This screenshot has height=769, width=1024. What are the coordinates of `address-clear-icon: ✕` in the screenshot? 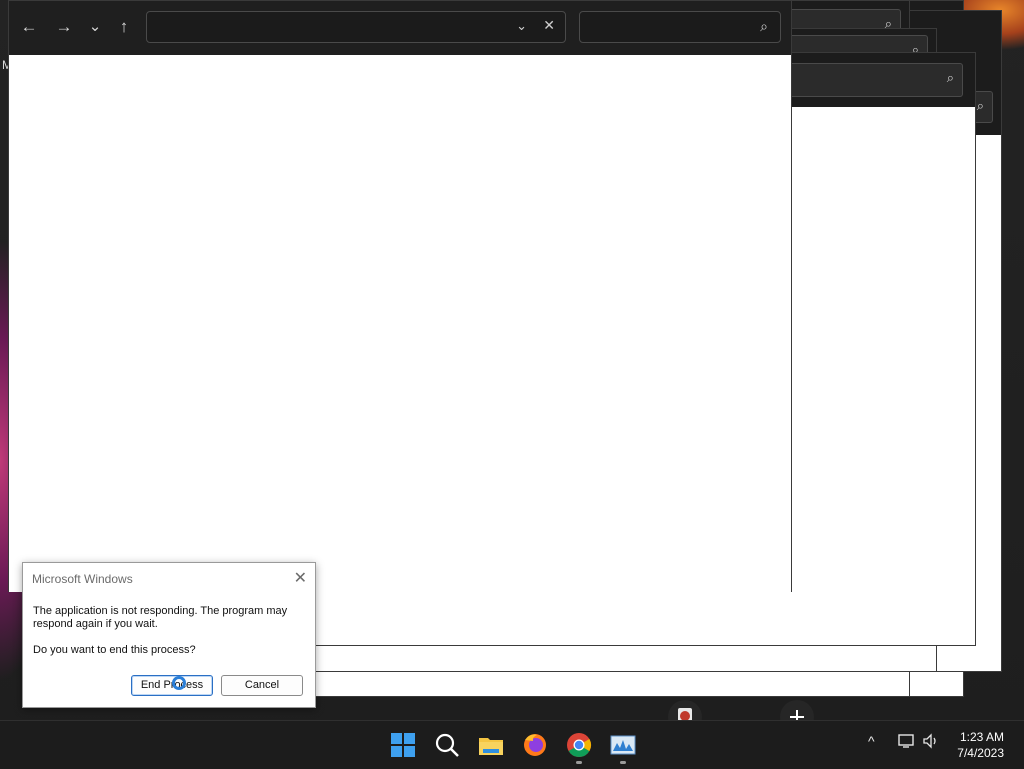 It's located at (549, 25).